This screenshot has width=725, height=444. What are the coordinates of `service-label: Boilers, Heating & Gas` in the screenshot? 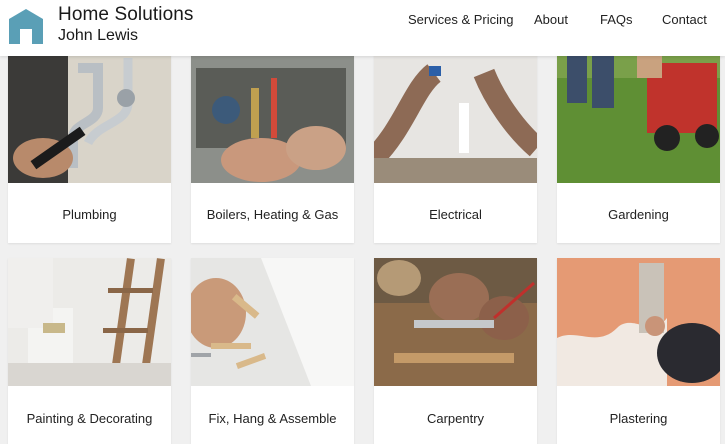 It's located at (272, 214).